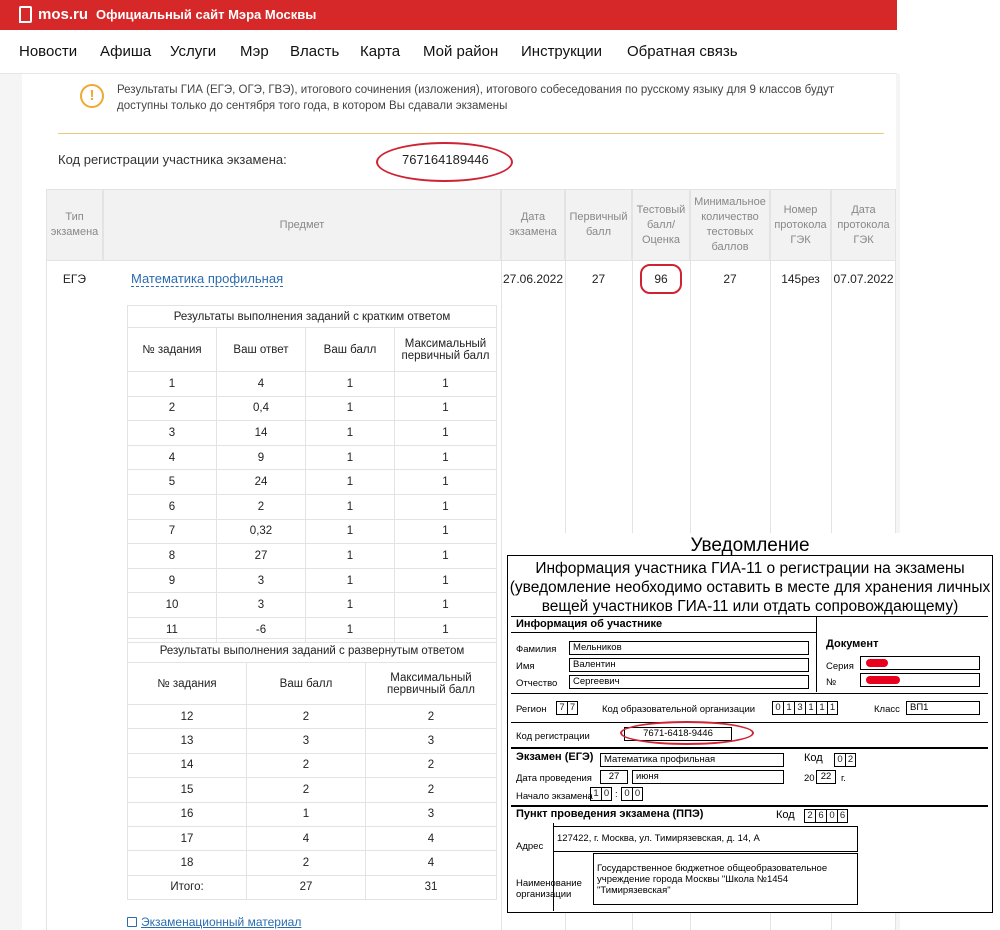 This screenshot has height=930, width=1000. Describe the element at coordinates (692, 760) in the screenshot. I see `exam-subject-field: Математика профильная` at that location.